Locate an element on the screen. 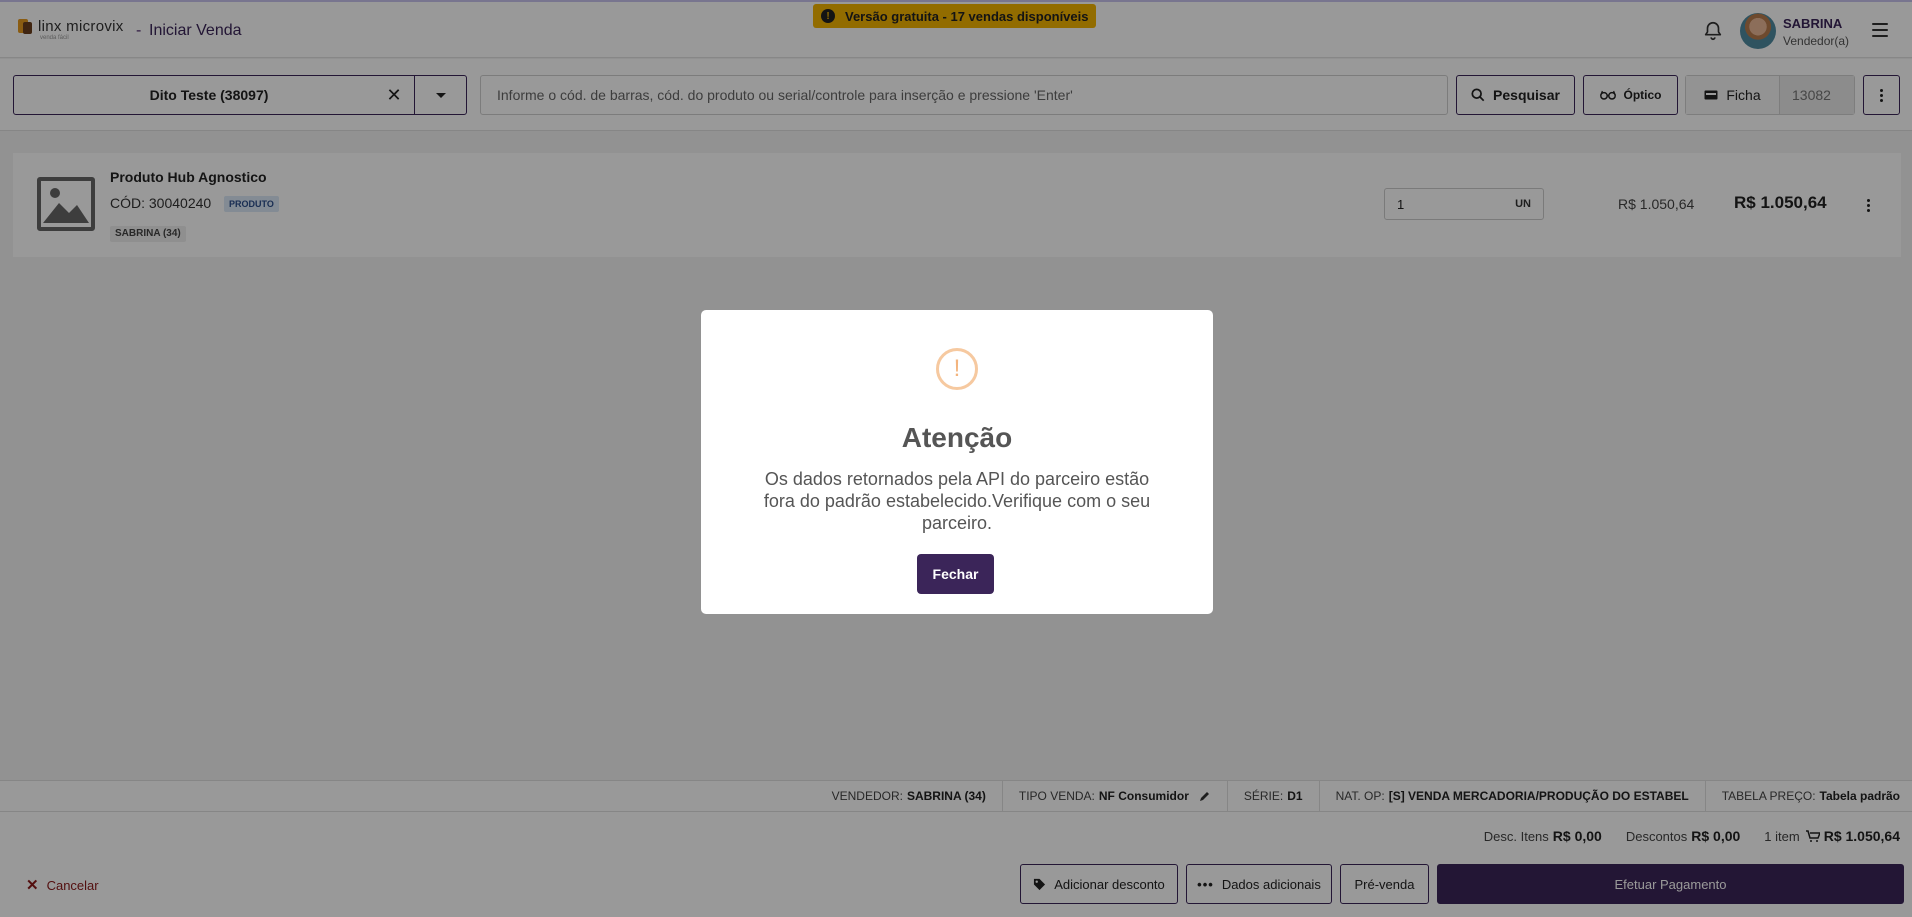  dialog-title: Atenção is located at coordinates (957, 437).